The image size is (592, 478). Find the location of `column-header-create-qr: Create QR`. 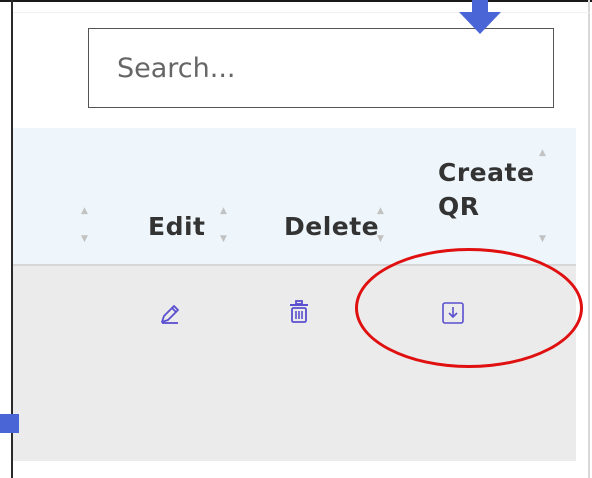

column-header-create-qr: Create QR is located at coordinates (503, 190).